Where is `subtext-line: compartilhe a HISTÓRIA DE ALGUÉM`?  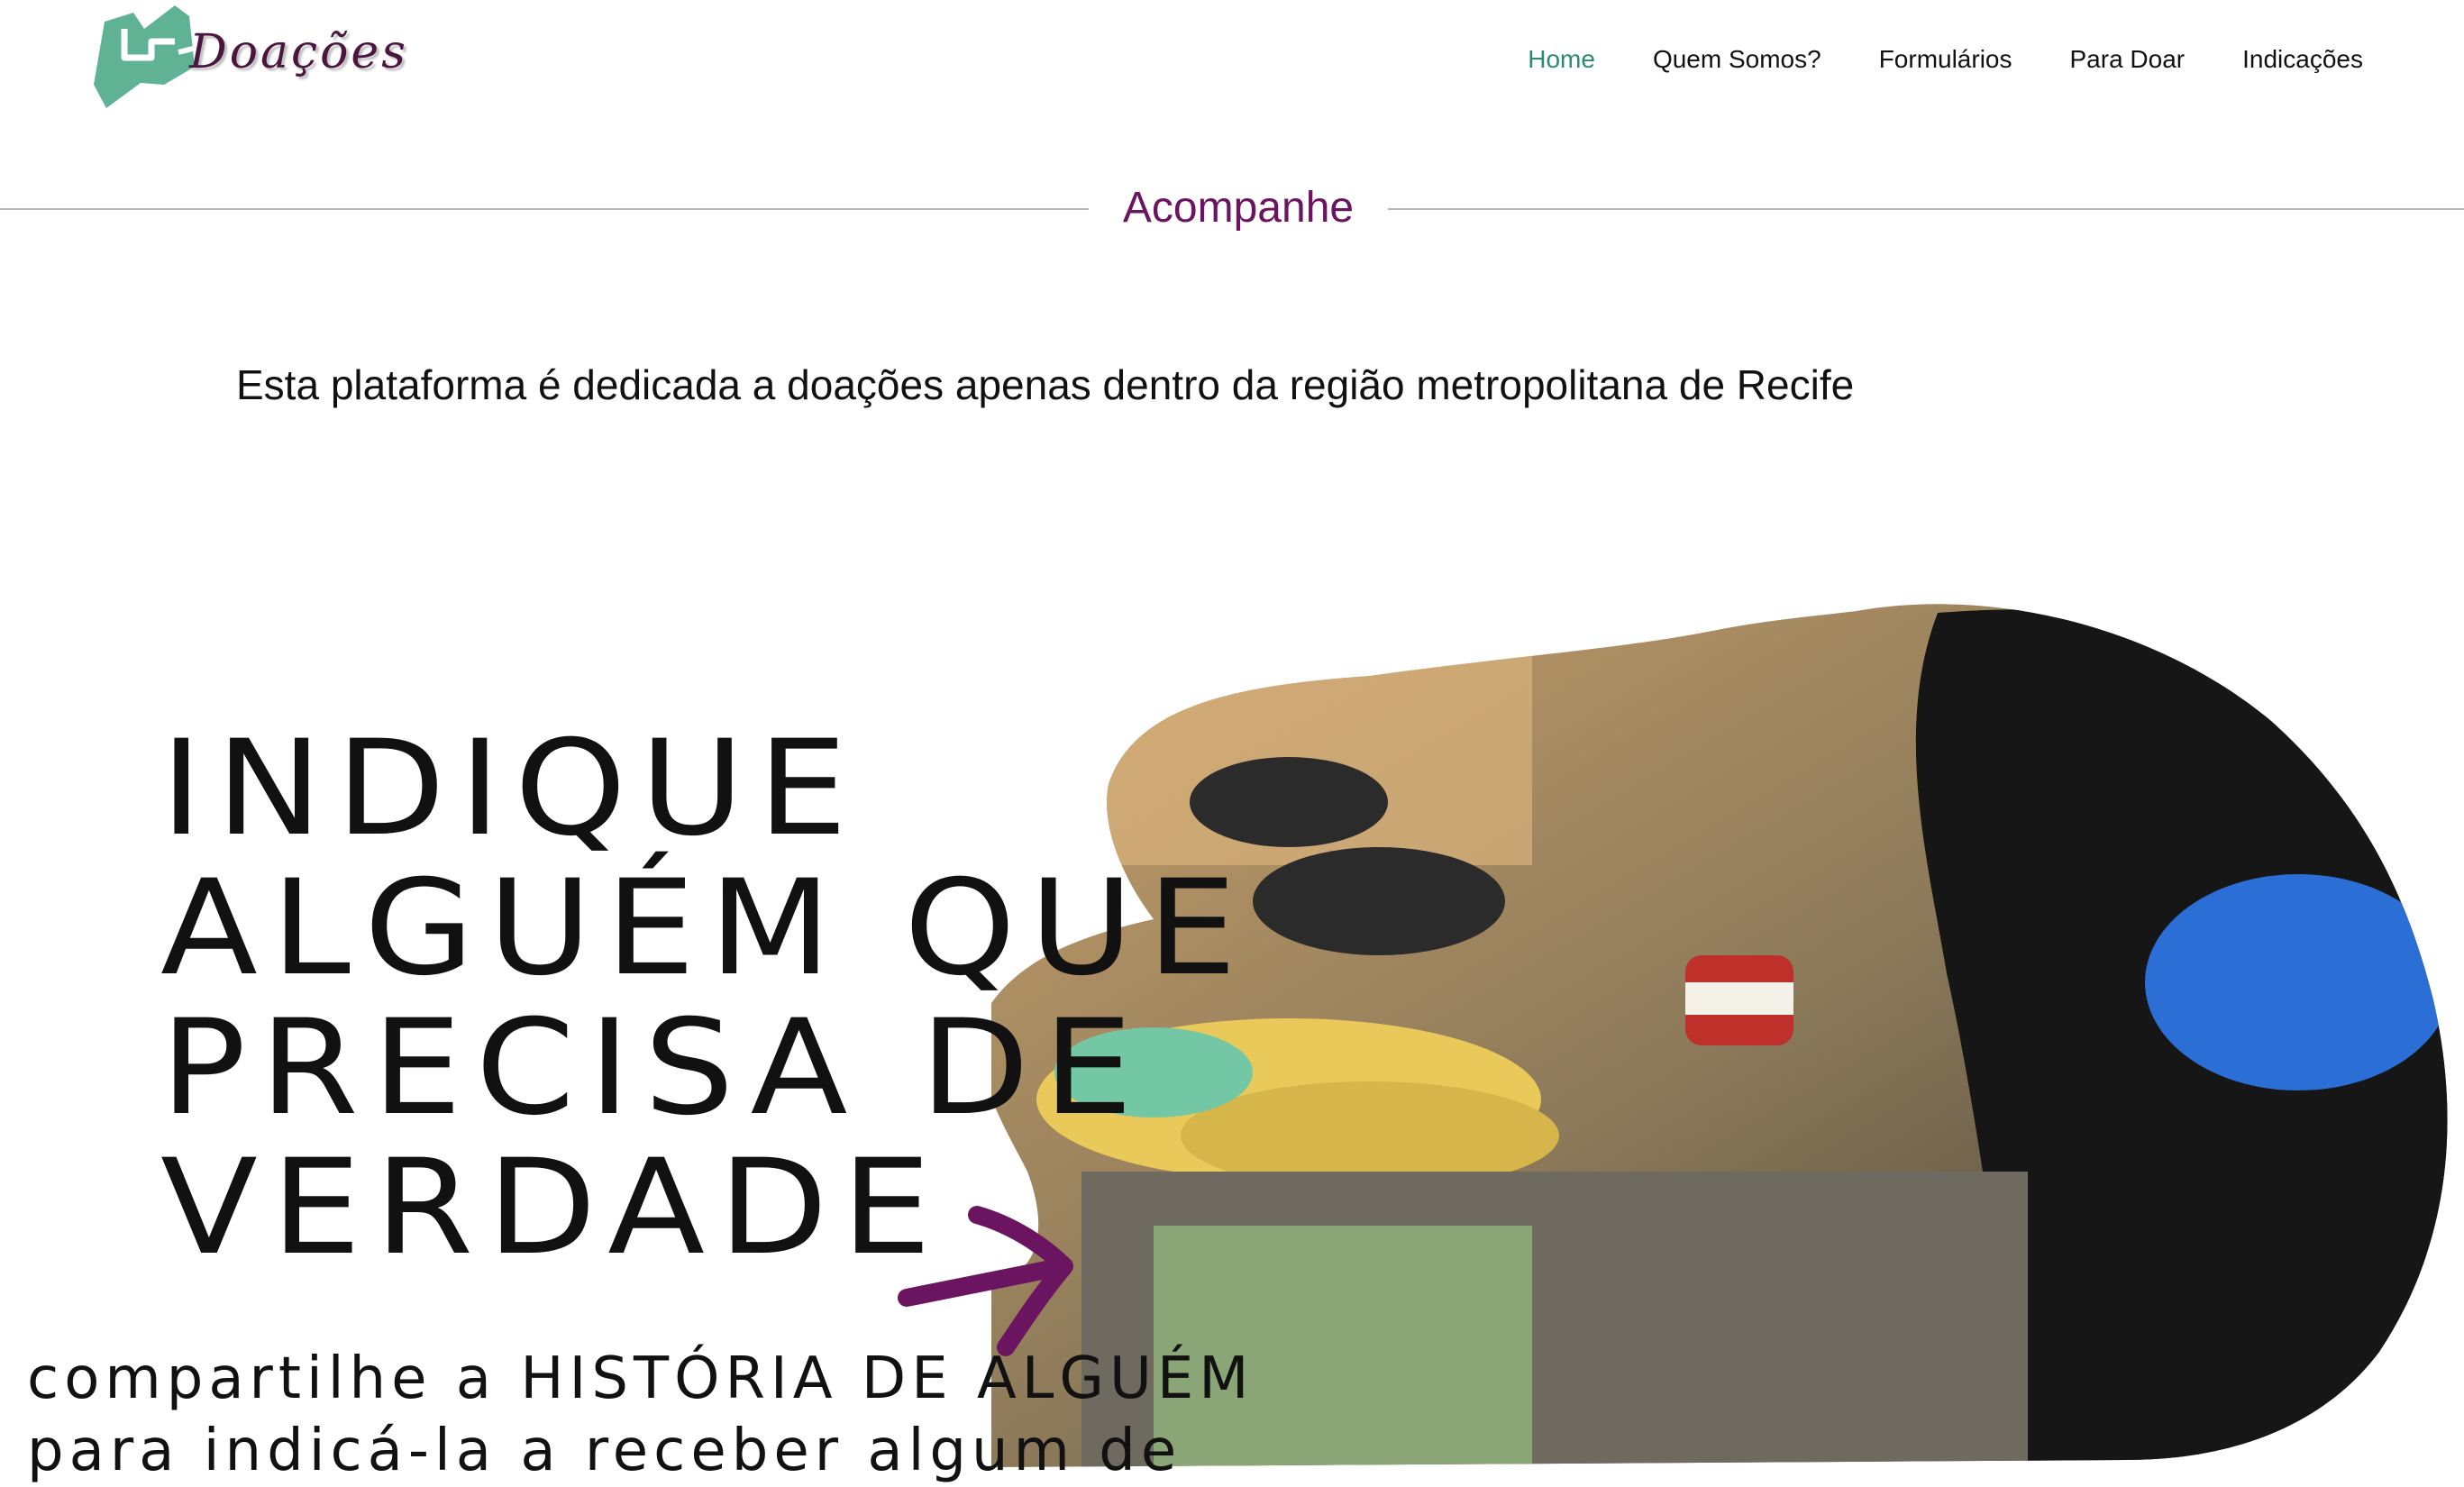
subtext-line: compartilhe a HISTÓRIA DE ALGUÉM is located at coordinates (641, 1379).